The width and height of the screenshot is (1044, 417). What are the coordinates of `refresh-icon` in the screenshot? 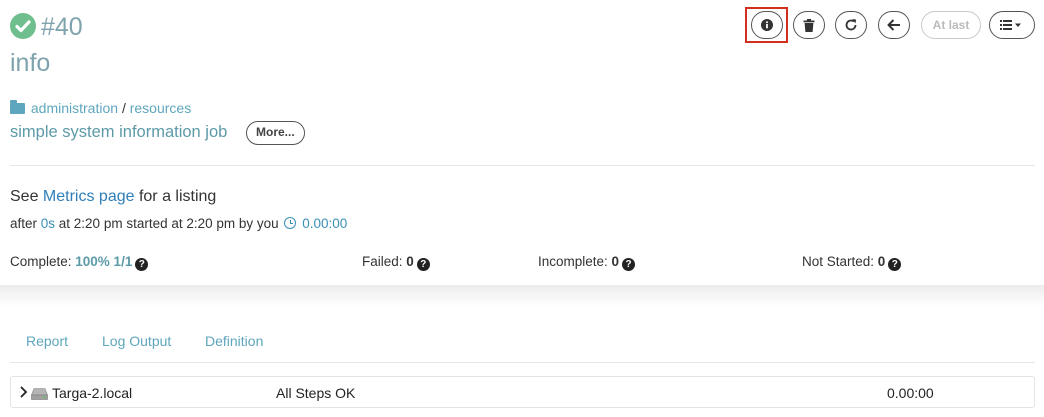 It's located at (851, 25).